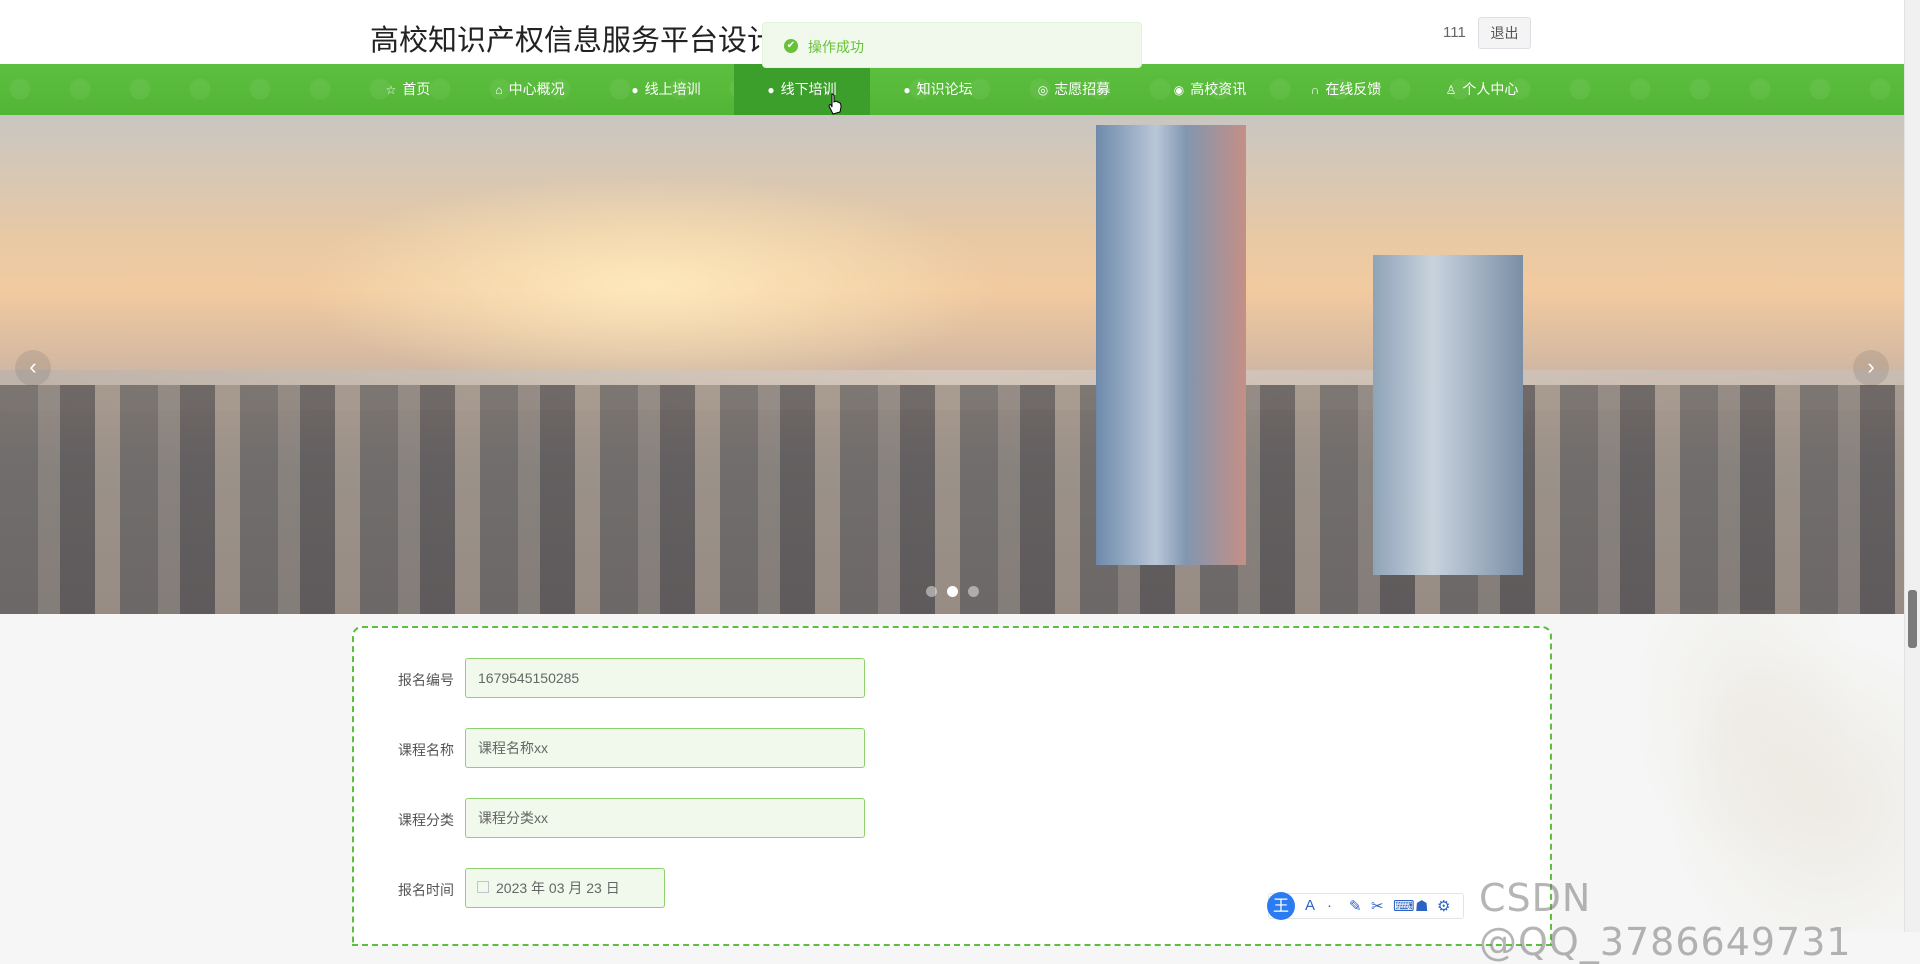  I want to click on nav-label: 中心概况, so click(536, 89).